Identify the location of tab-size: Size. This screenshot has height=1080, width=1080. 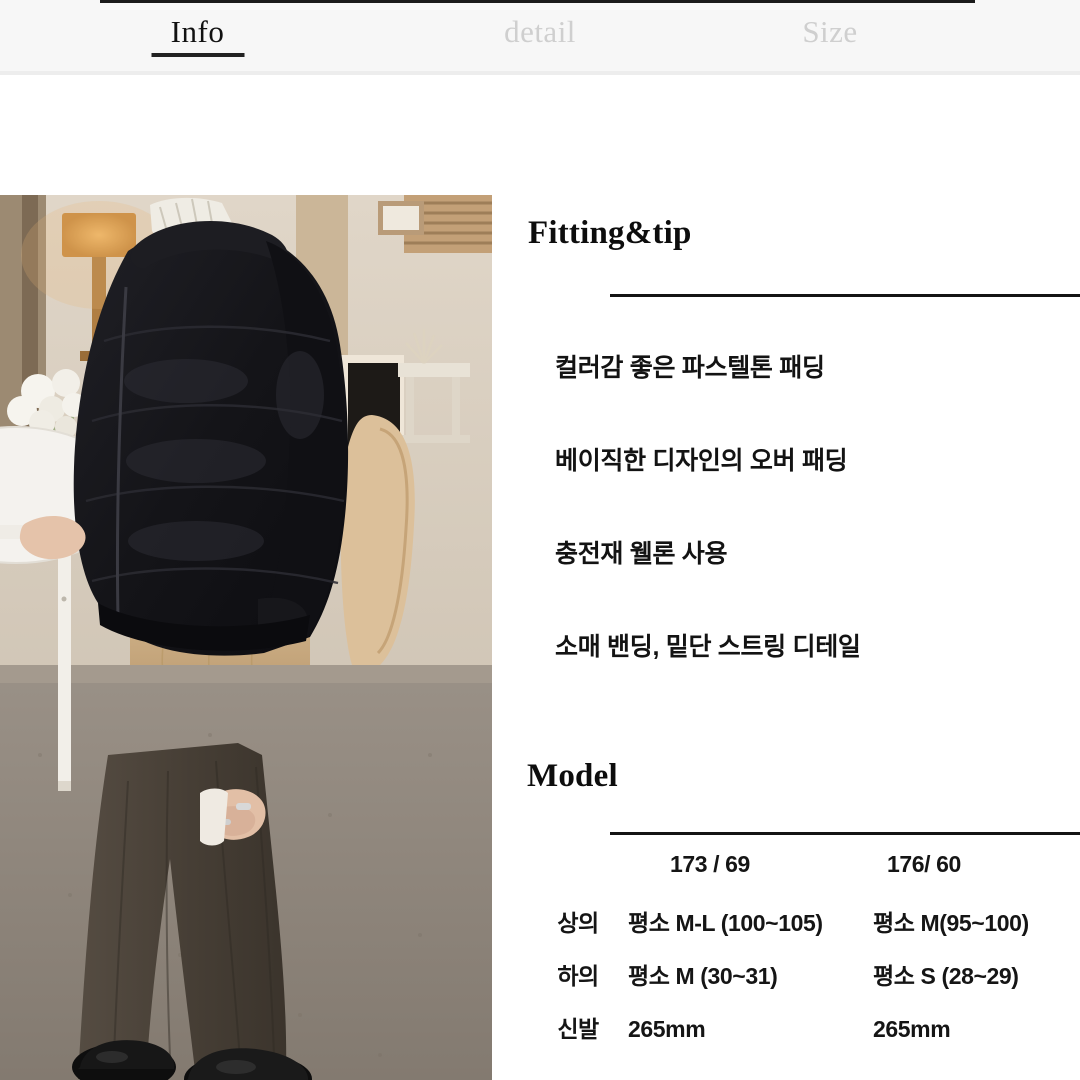
(830, 35).